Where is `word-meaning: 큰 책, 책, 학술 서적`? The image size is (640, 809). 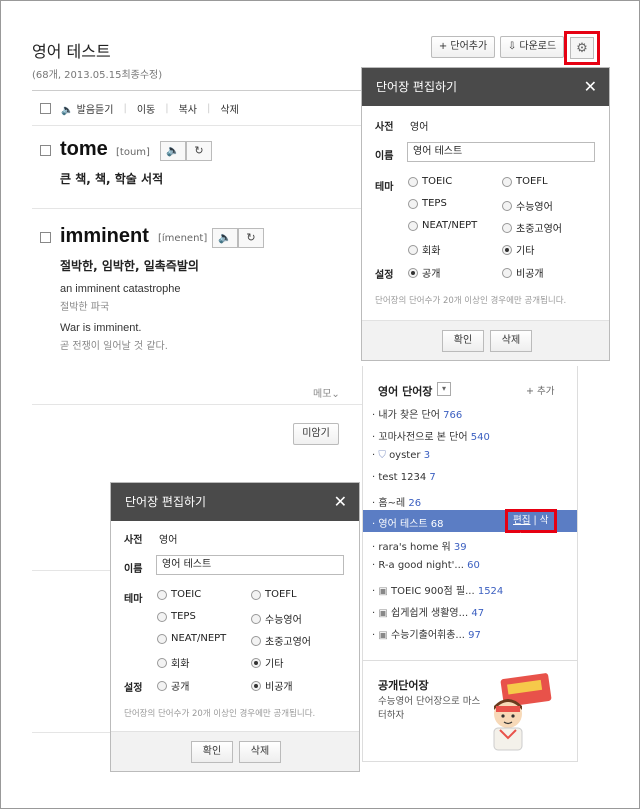 word-meaning: 큰 책, 책, 학술 서적 is located at coordinates (112, 179).